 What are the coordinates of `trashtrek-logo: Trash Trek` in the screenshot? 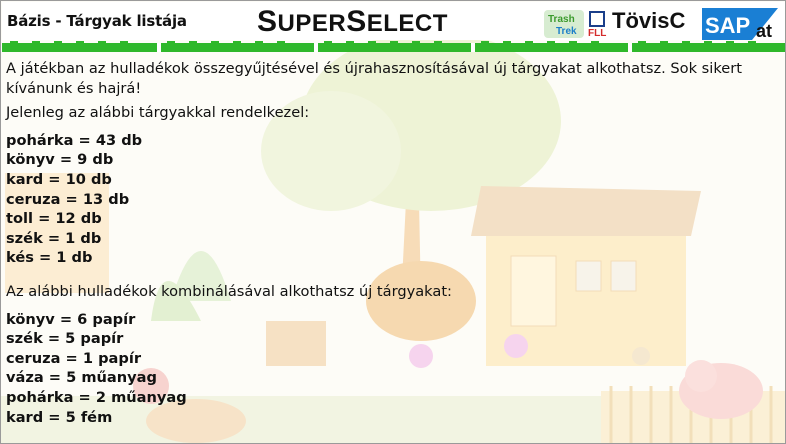 It's located at (564, 24).